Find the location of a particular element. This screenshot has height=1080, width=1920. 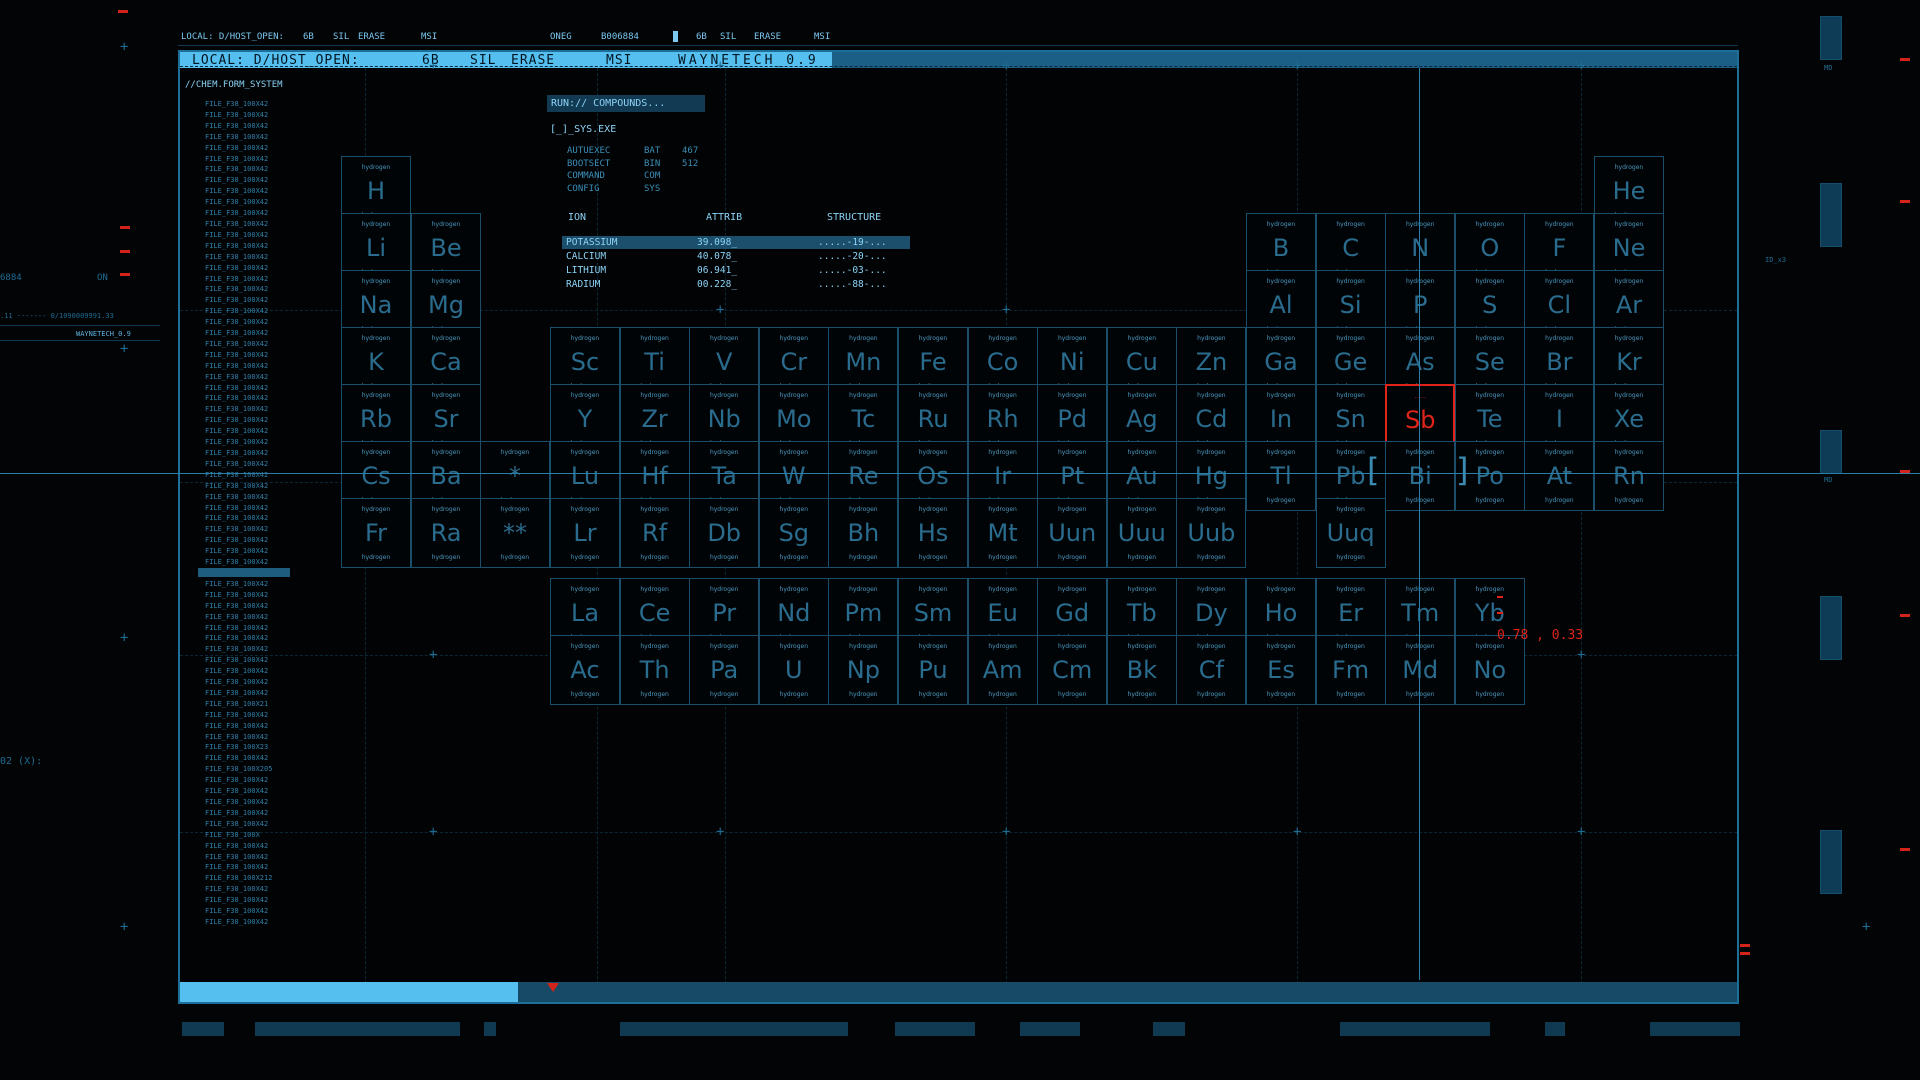

element-ra: hydrogen Ra hydrogen is located at coordinates (446, 533).